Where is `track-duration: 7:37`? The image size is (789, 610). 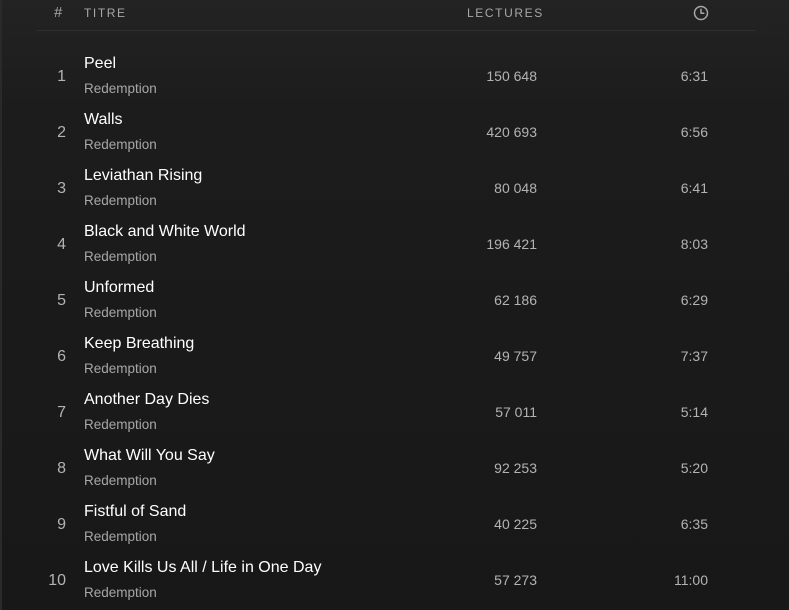
track-duration: 7:37 is located at coordinates (694, 356).